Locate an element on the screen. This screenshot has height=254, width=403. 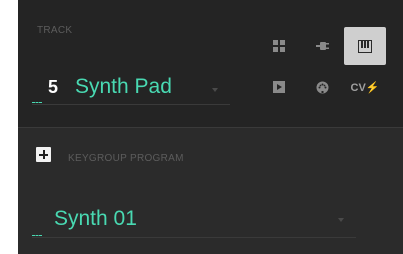
program-name-underline is located at coordinates (194, 237).